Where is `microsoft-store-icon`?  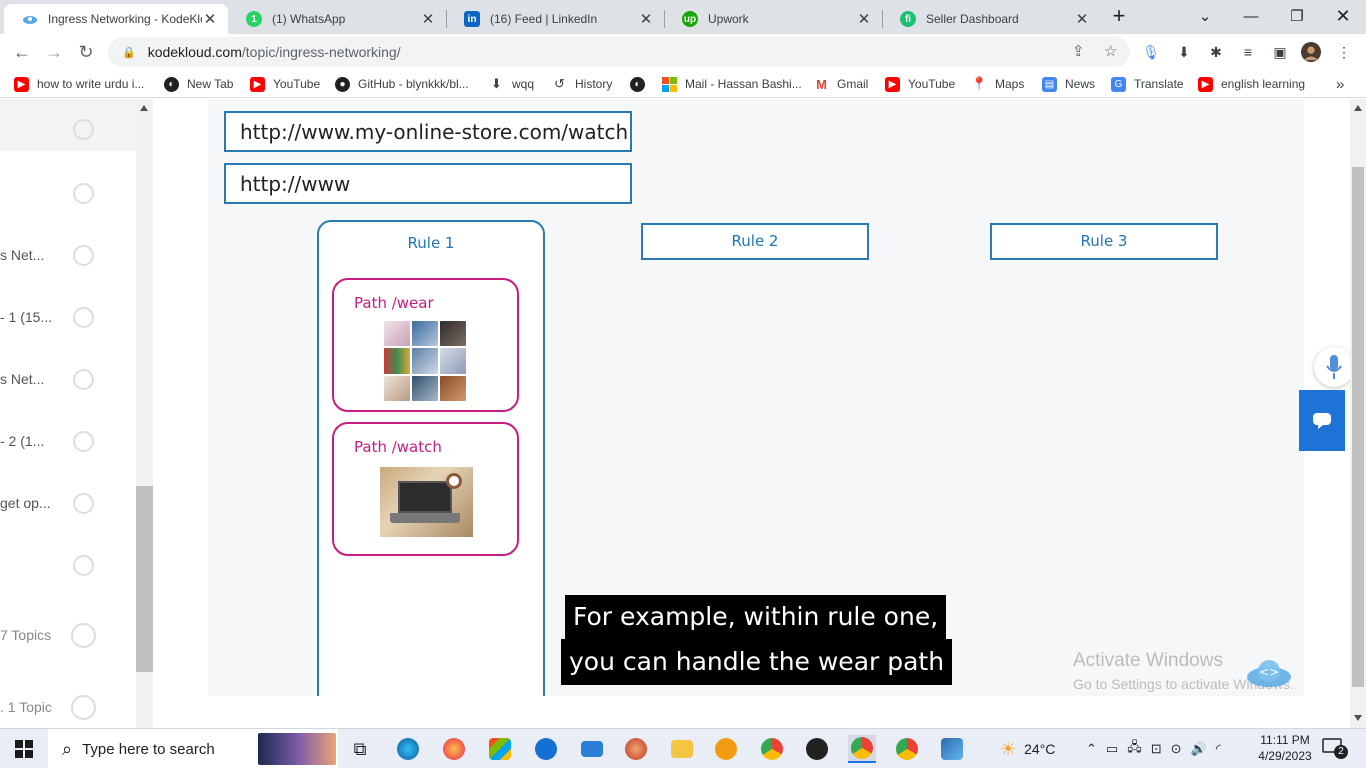
microsoft-store-icon is located at coordinates (500, 749).